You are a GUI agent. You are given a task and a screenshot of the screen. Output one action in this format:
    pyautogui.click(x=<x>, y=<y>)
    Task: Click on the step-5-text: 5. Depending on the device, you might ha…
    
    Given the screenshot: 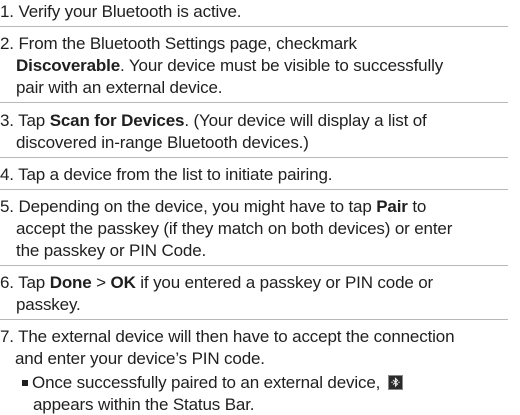 What is the action you would take?
    pyautogui.click(x=188, y=206)
    